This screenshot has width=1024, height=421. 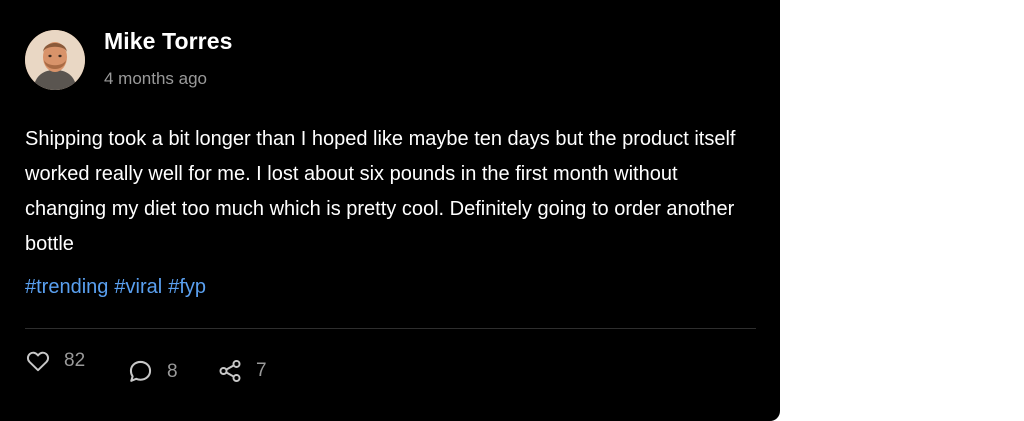 What do you see at coordinates (168, 41) in the screenshot?
I see `author-name: Mike Torres` at bounding box center [168, 41].